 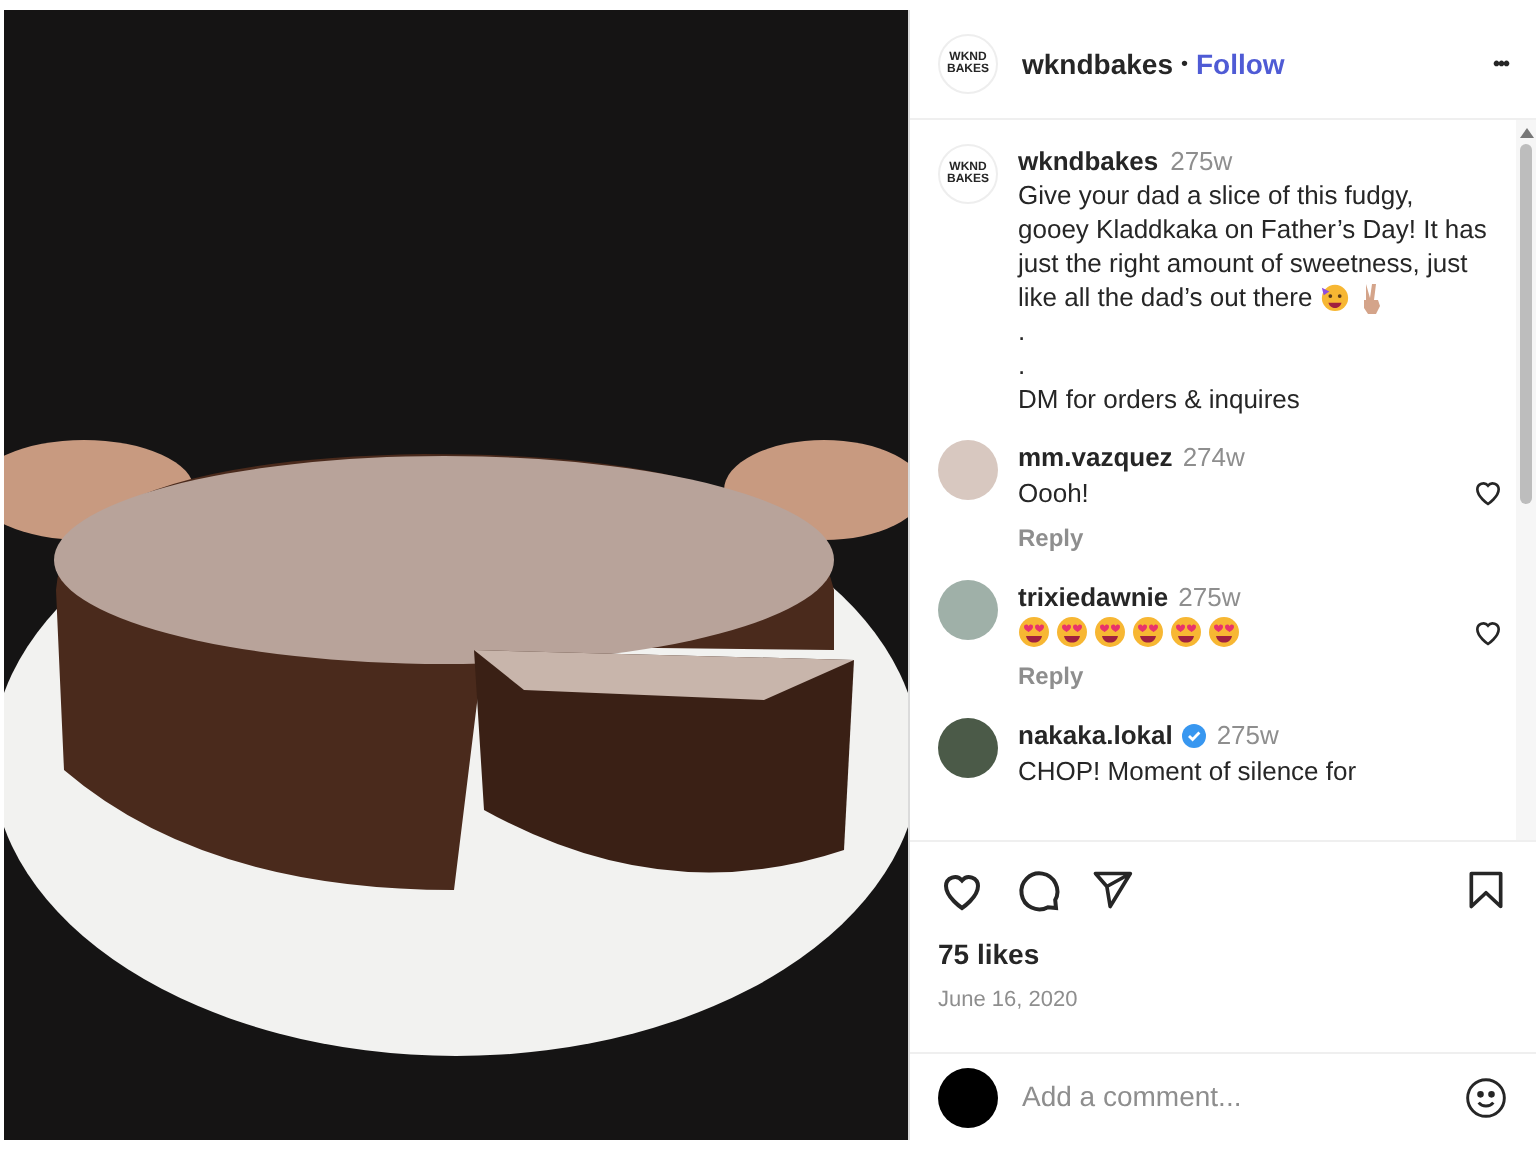 I want to click on username: nakaka.lokal, so click(x=1095, y=735).